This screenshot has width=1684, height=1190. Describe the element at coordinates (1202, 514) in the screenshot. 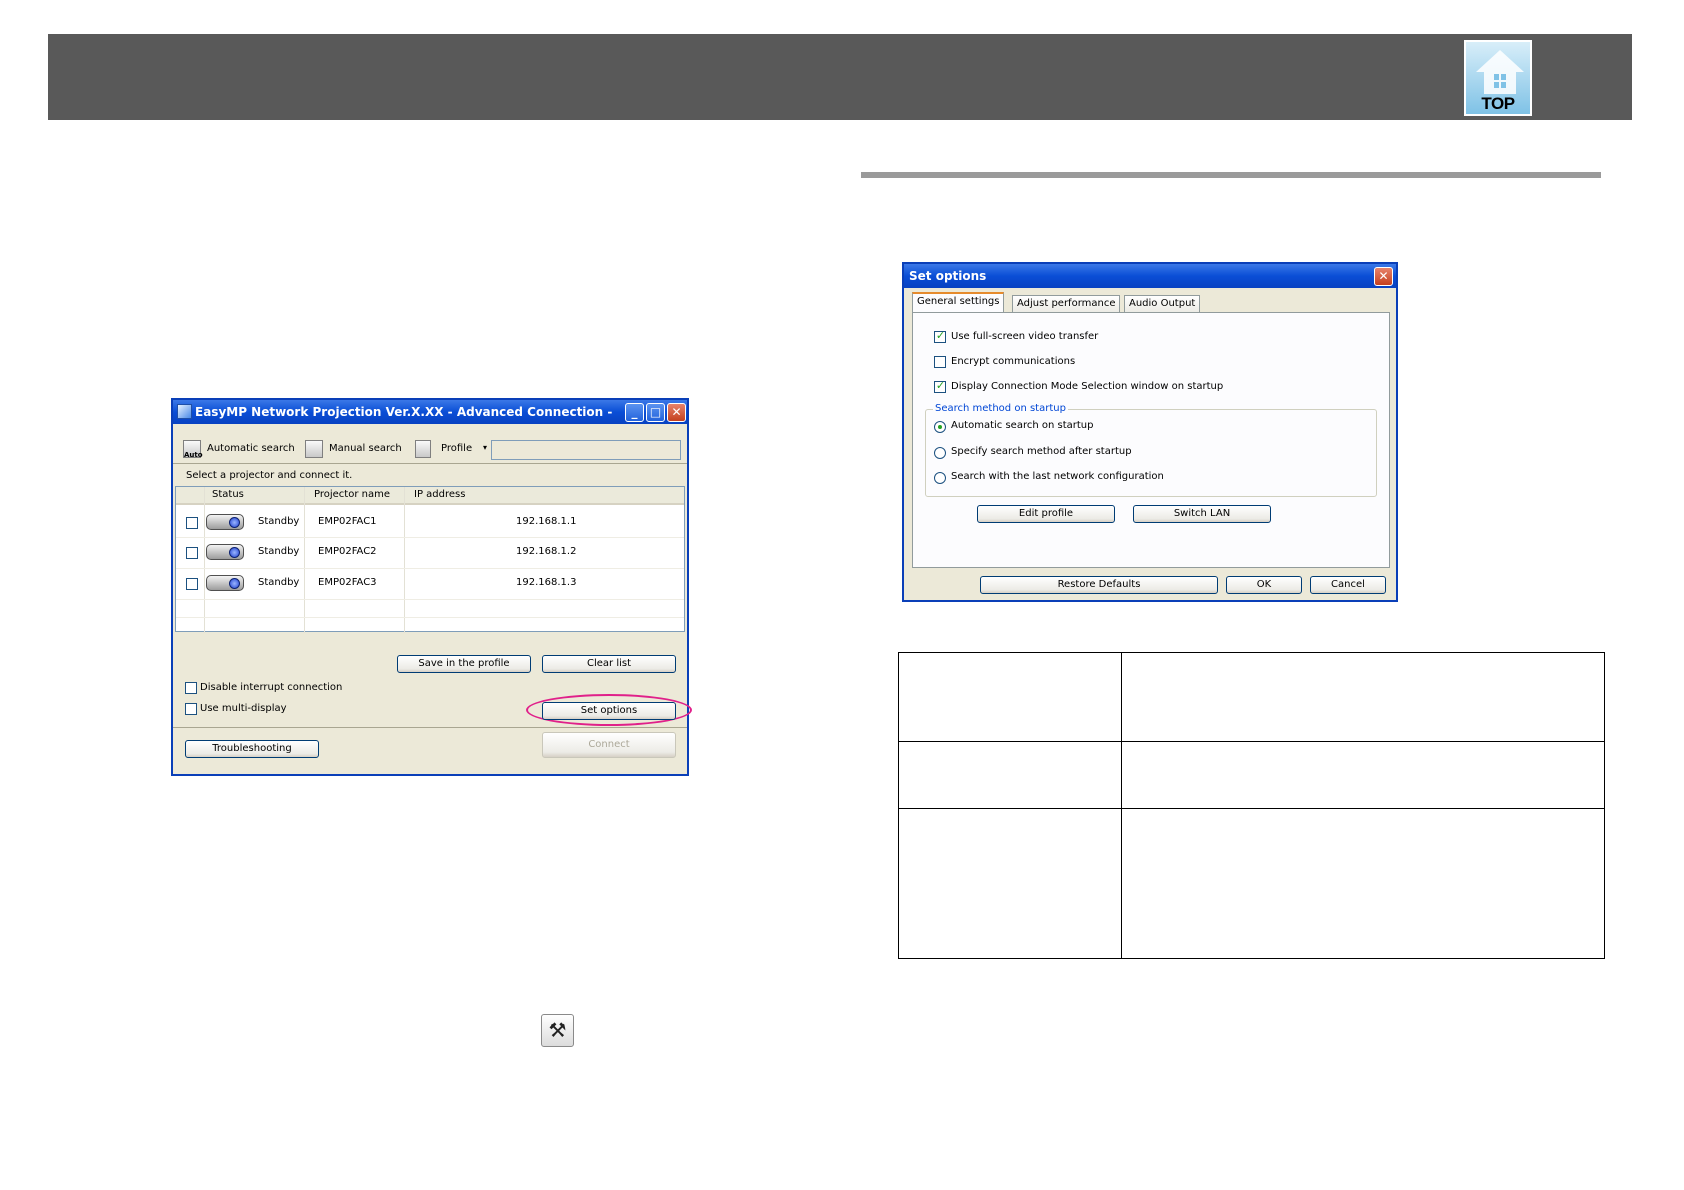

I see `switch-lan-button: Switch LAN` at that location.